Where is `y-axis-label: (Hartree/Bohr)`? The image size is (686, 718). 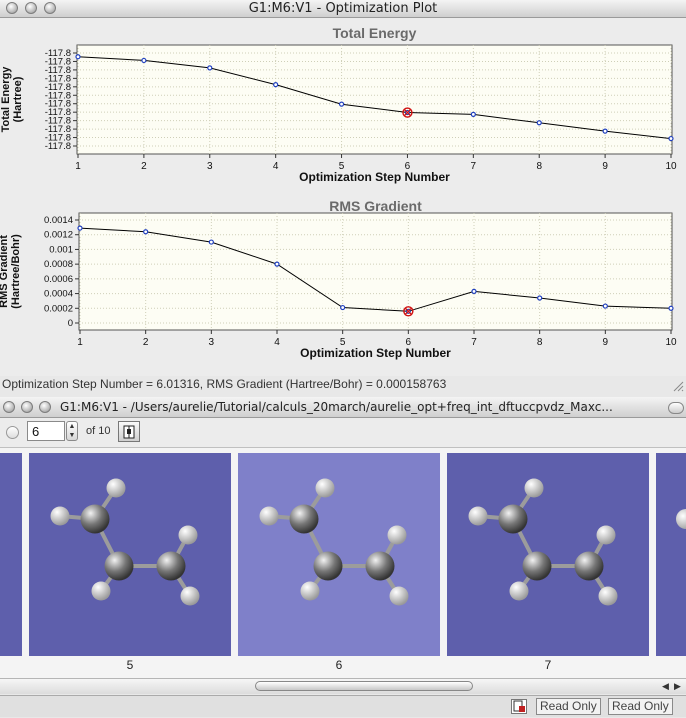 y-axis-label: (Hartree/Bohr) is located at coordinates (16, 271).